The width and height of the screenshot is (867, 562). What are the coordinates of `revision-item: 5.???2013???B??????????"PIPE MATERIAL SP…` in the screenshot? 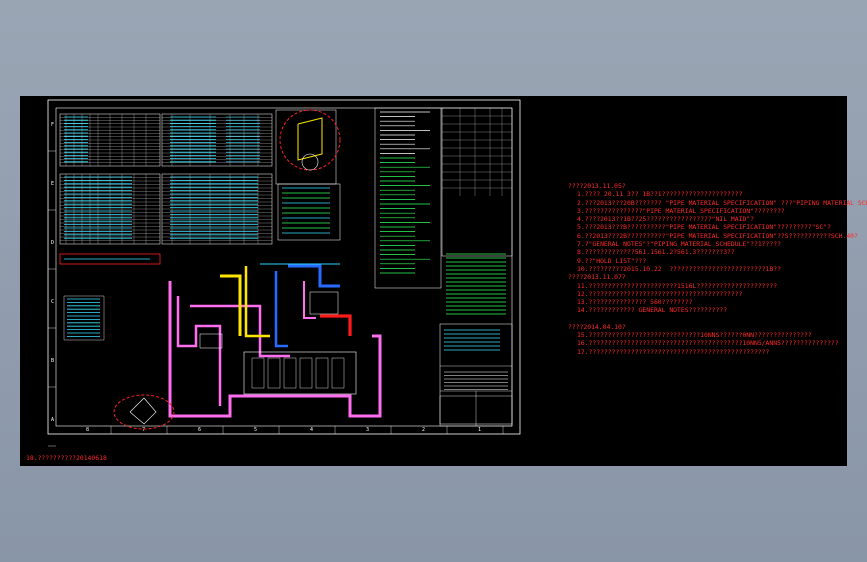 It's located at (704, 227).